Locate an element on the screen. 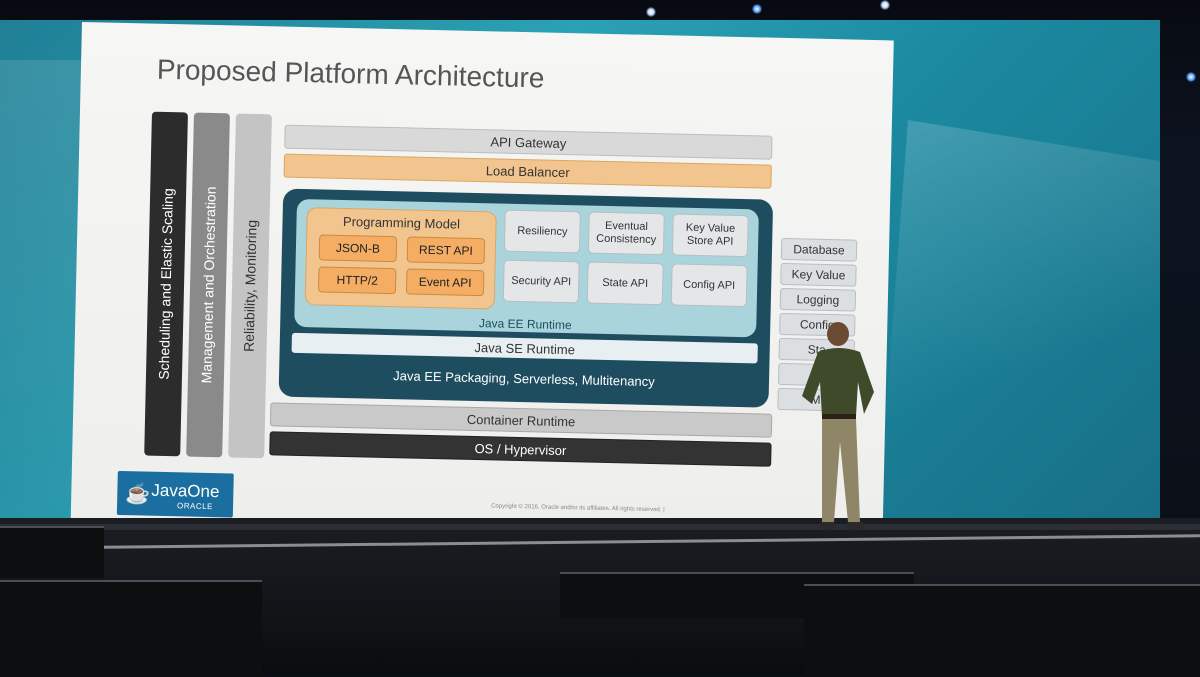 The width and height of the screenshot is (1200, 677). speaker-person is located at coordinates (838, 426).